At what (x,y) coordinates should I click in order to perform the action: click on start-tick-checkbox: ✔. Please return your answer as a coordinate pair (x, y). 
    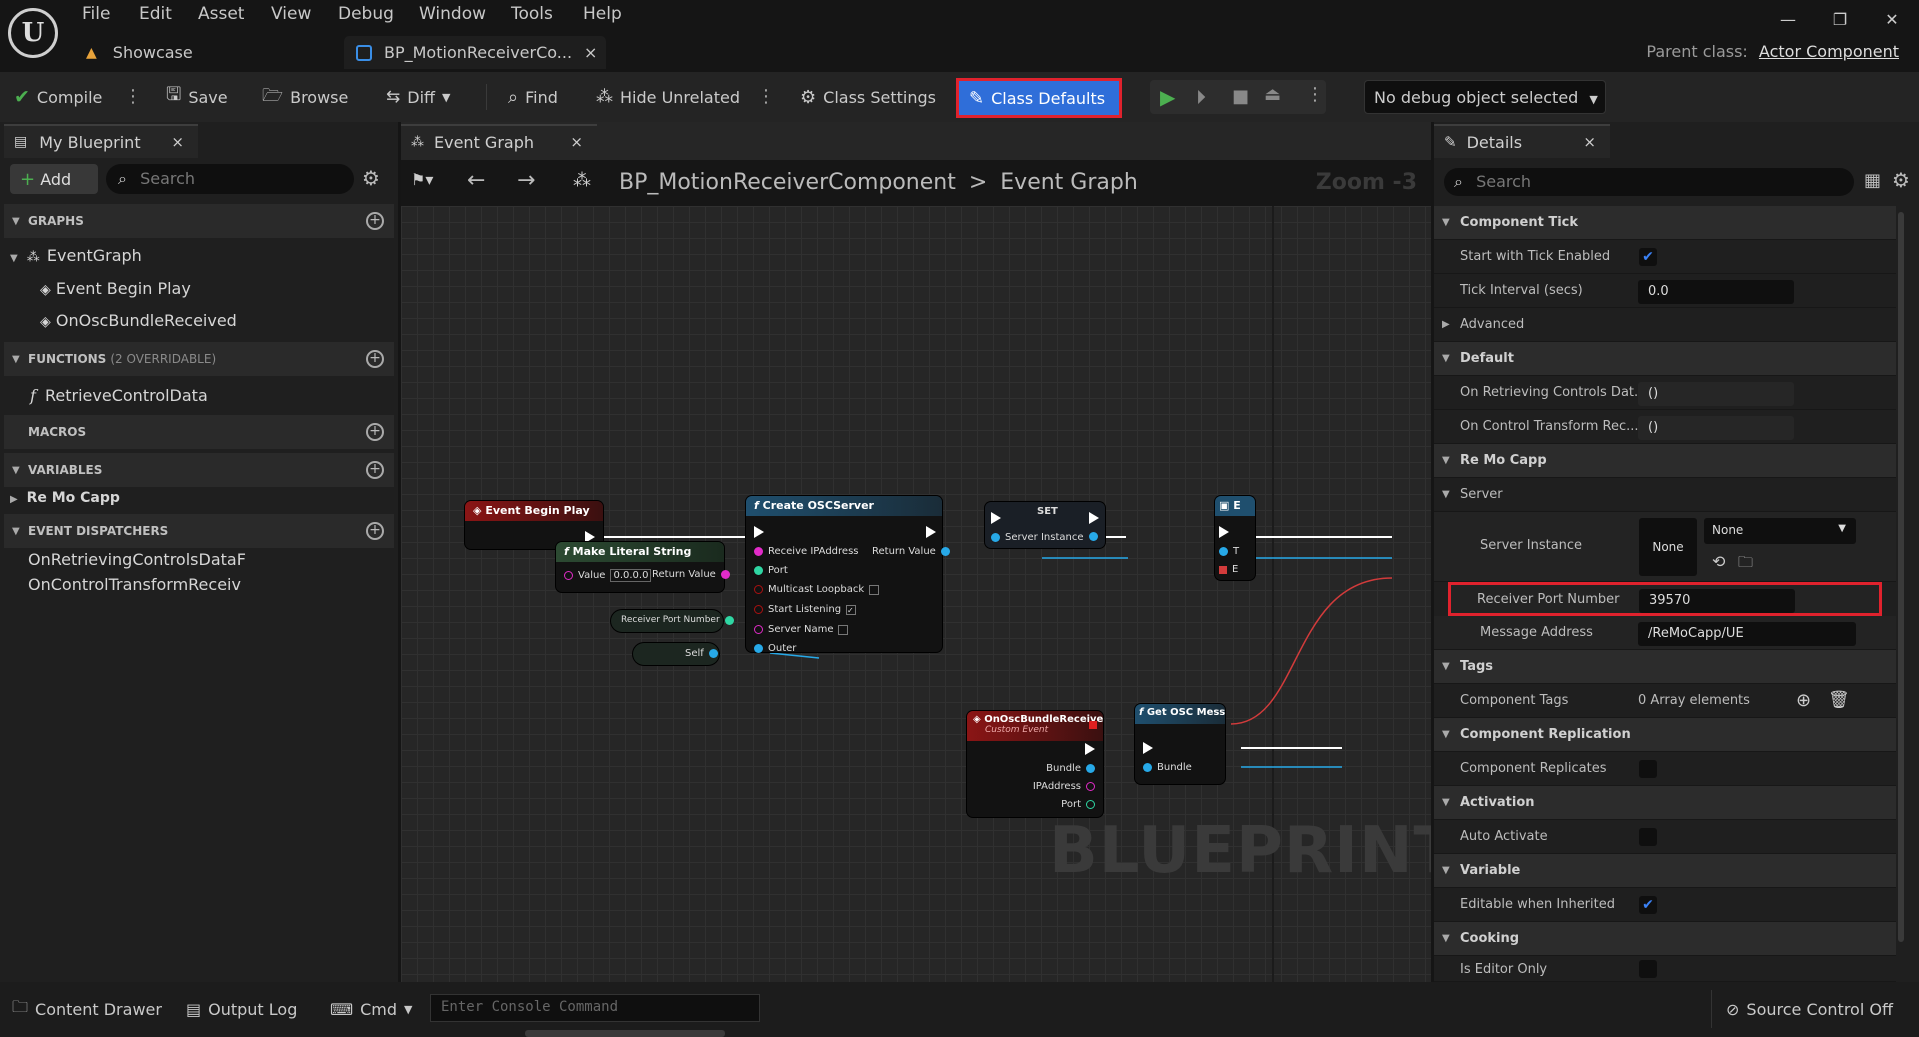
    Looking at the image, I should click on (1648, 257).